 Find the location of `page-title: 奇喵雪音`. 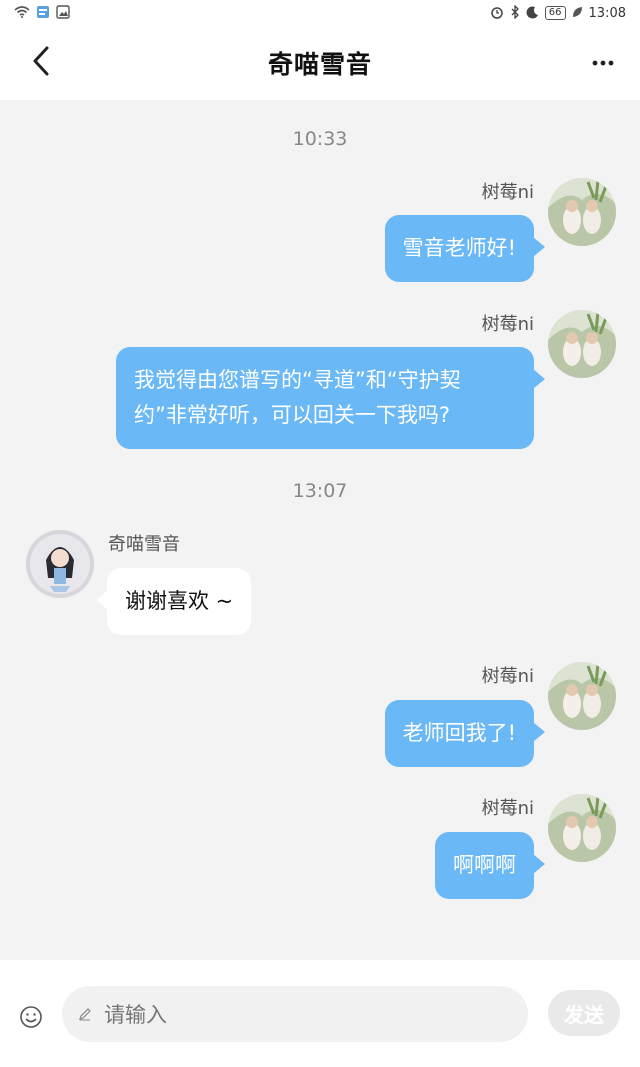

page-title: 奇喵雪音 is located at coordinates (319, 64).